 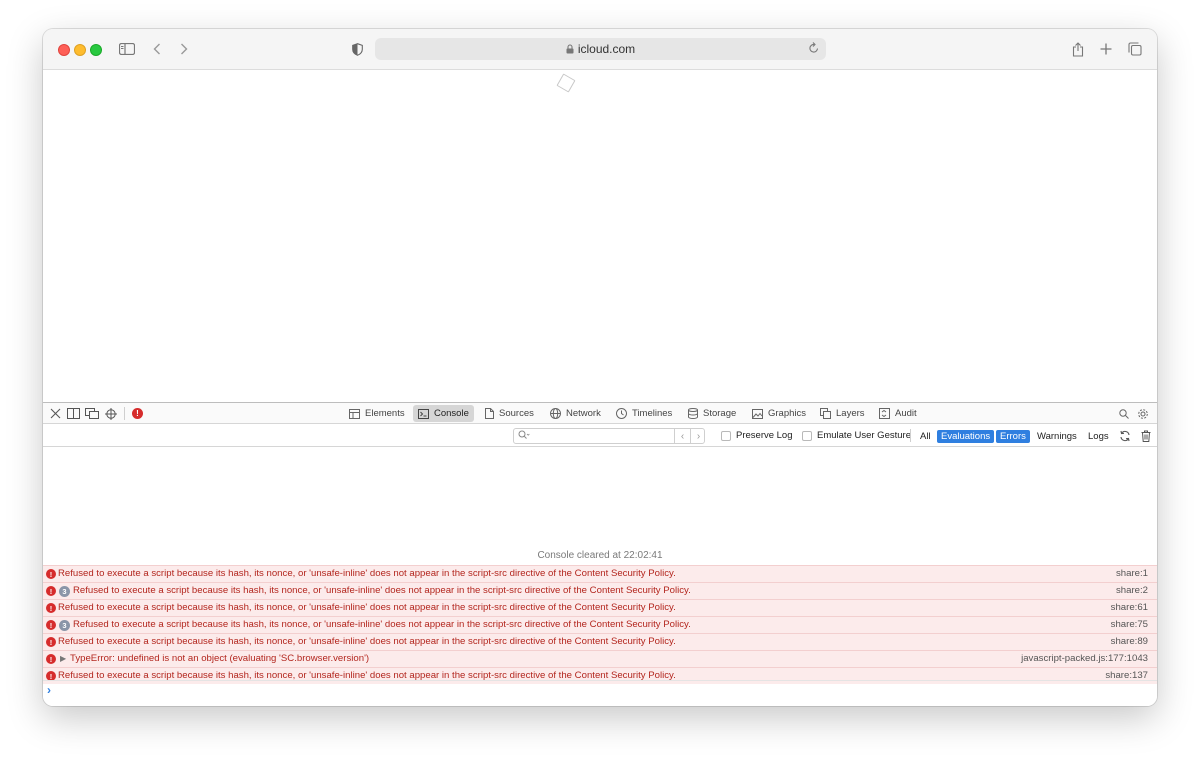 What do you see at coordinates (1132, 590) in the screenshot?
I see `source-location-link: share:2` at bounding box center [1132, 590].